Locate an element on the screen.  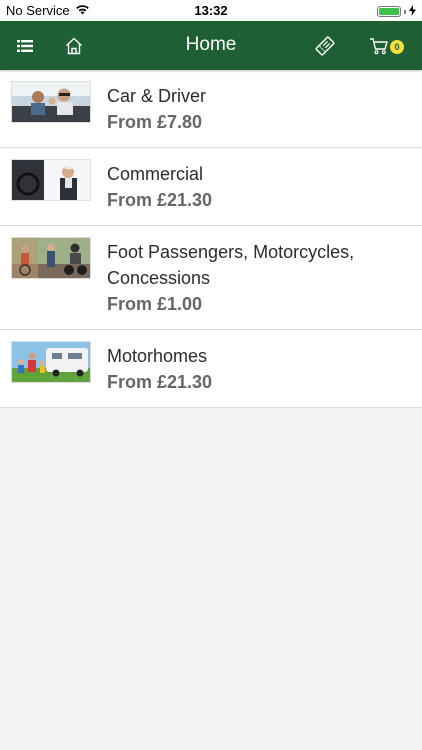
car-driver-text: Car & Driver From £7.80 is located at coordinates (156, 108).